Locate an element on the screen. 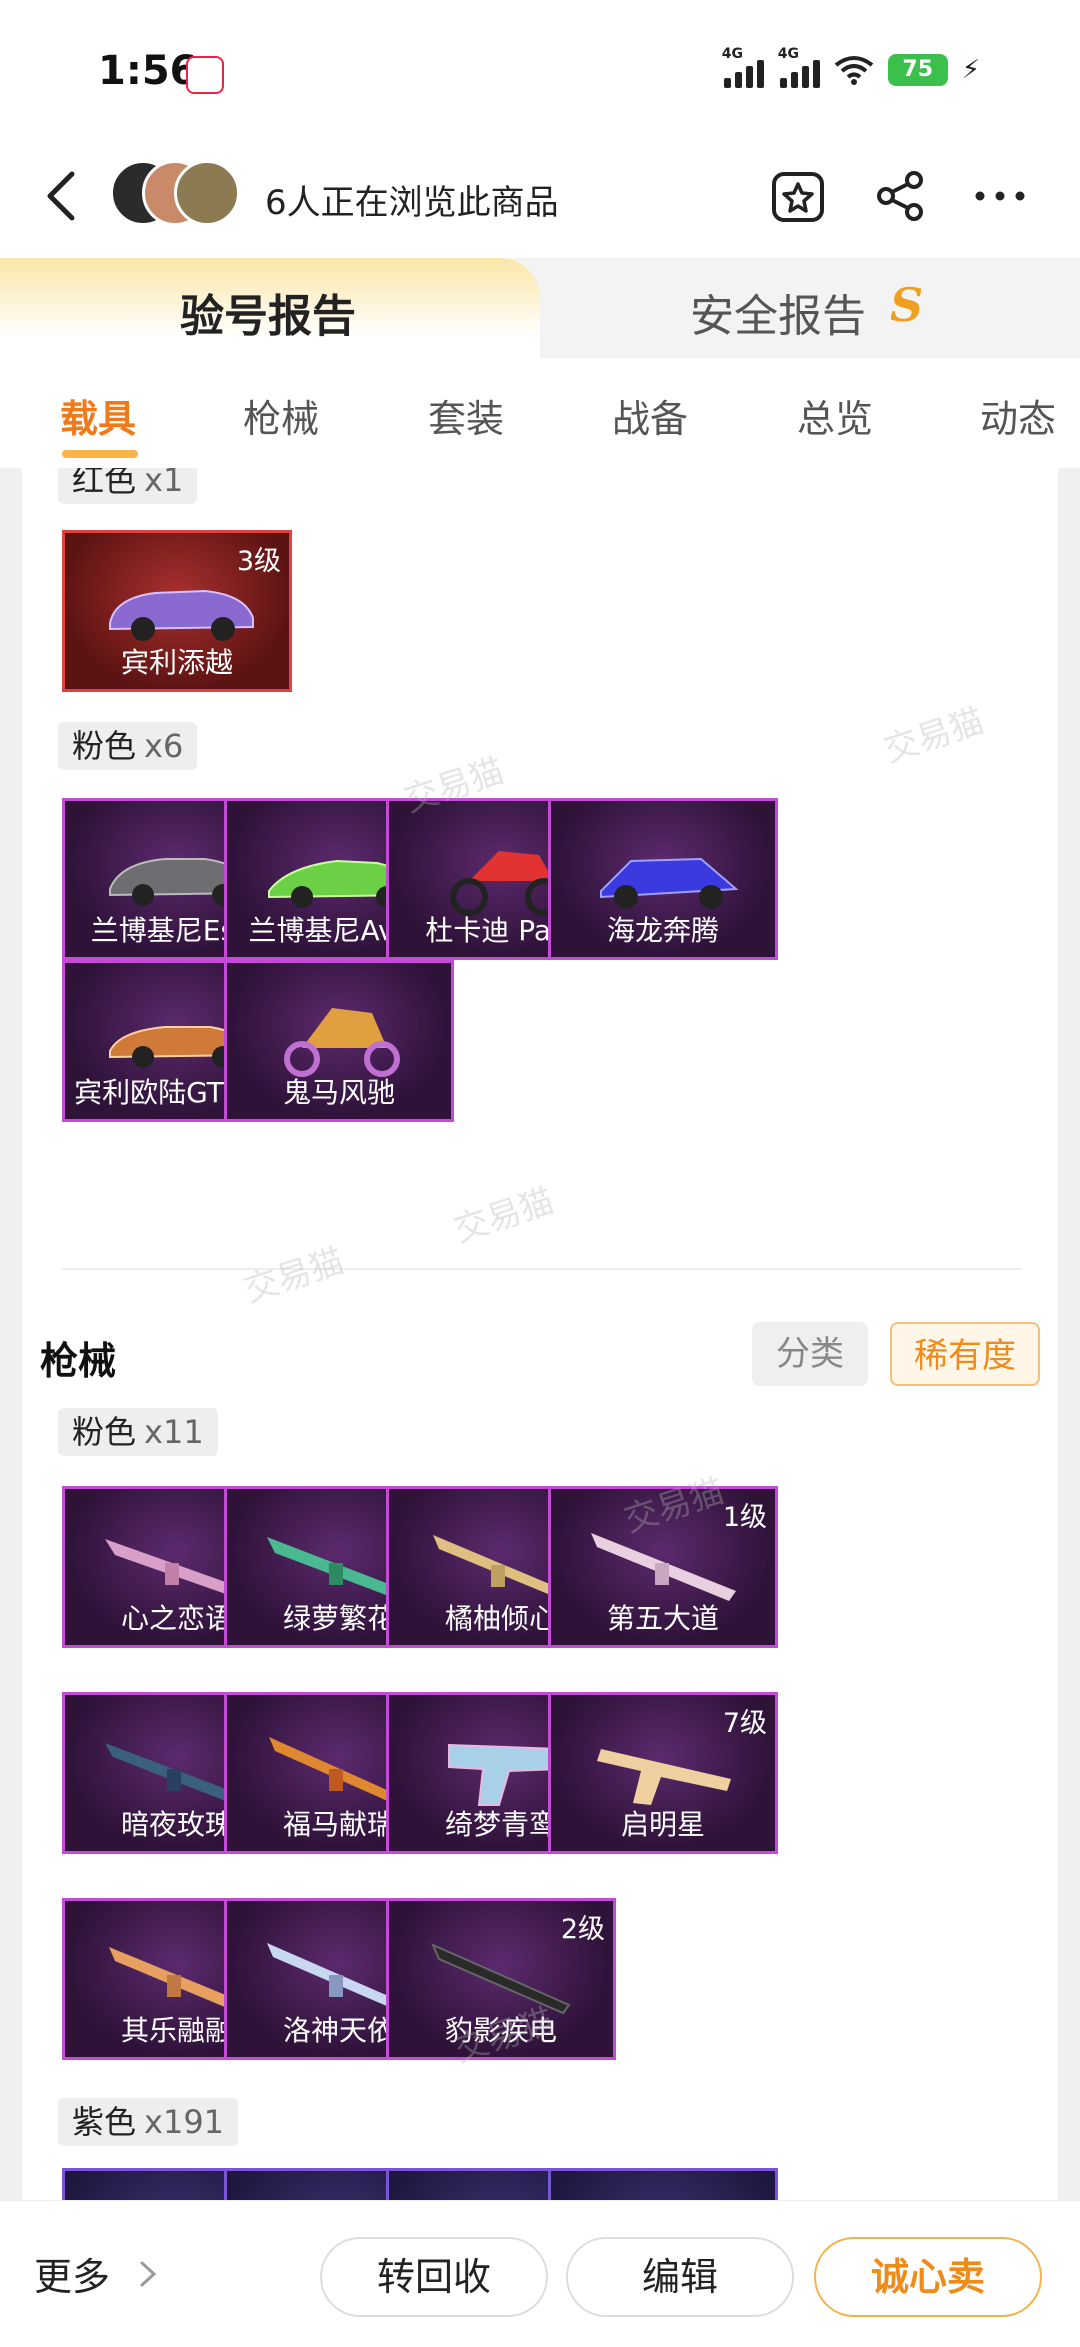 The height and width of the screenshot is (2347, 1080). cell-signal-icon: 4G is located at coordinates (743, 67).